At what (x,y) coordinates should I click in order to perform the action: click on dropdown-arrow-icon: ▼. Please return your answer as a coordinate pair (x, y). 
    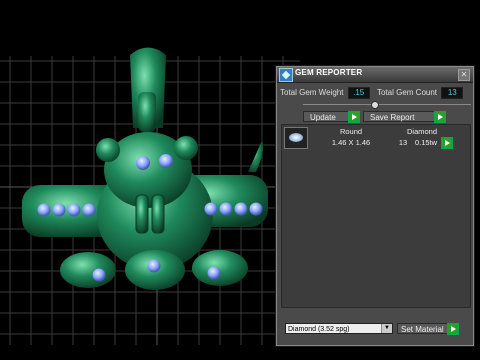
    Looking at the image, I should click on (386, 328).